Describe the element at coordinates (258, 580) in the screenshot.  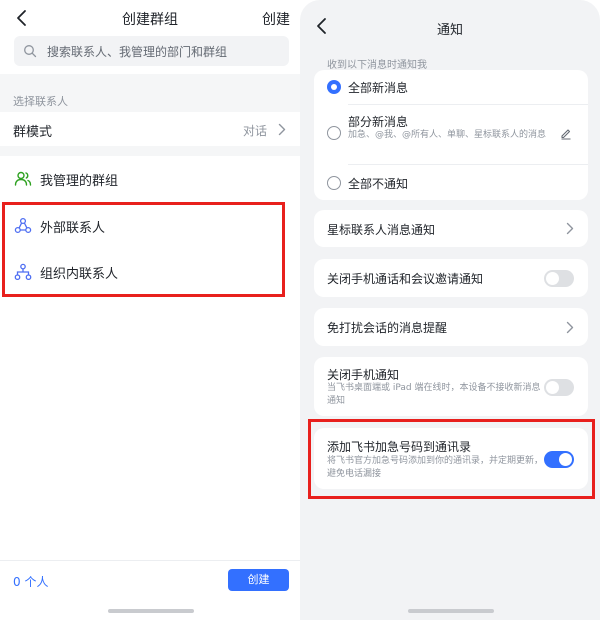
I see `create-button: 创建` at that location.